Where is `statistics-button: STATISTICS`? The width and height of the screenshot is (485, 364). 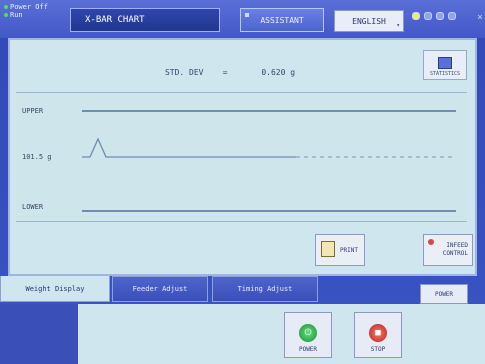 statistics-button: STATISTICS is located at coordinates (445, 65).